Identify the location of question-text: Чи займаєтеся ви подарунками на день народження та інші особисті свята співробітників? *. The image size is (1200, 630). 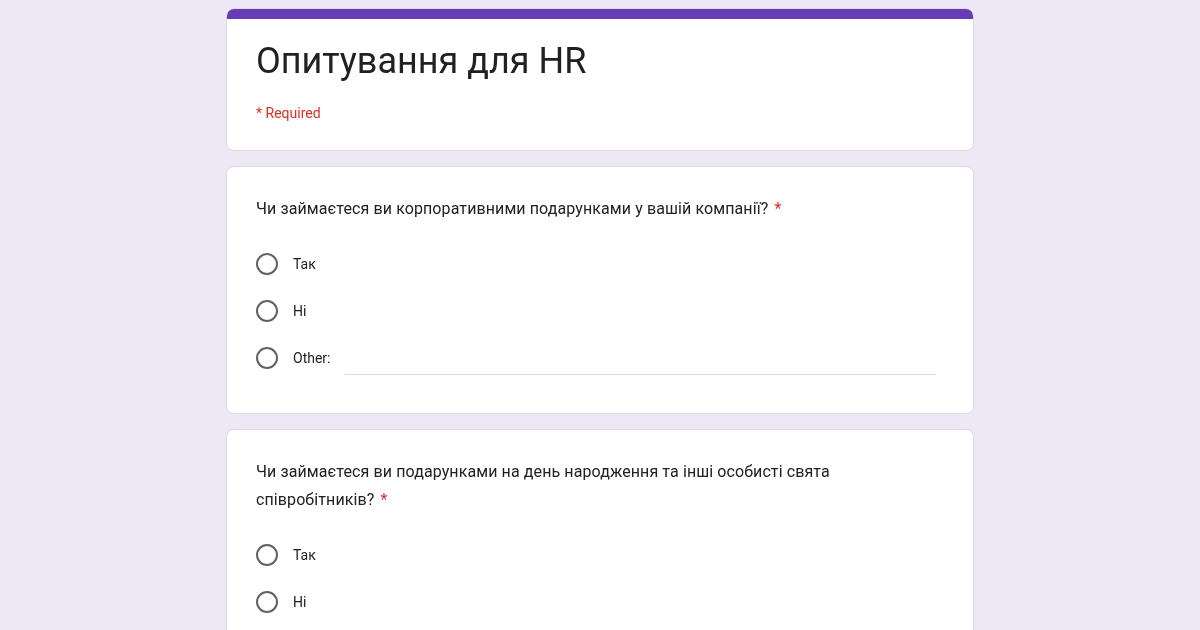
(543, 486).